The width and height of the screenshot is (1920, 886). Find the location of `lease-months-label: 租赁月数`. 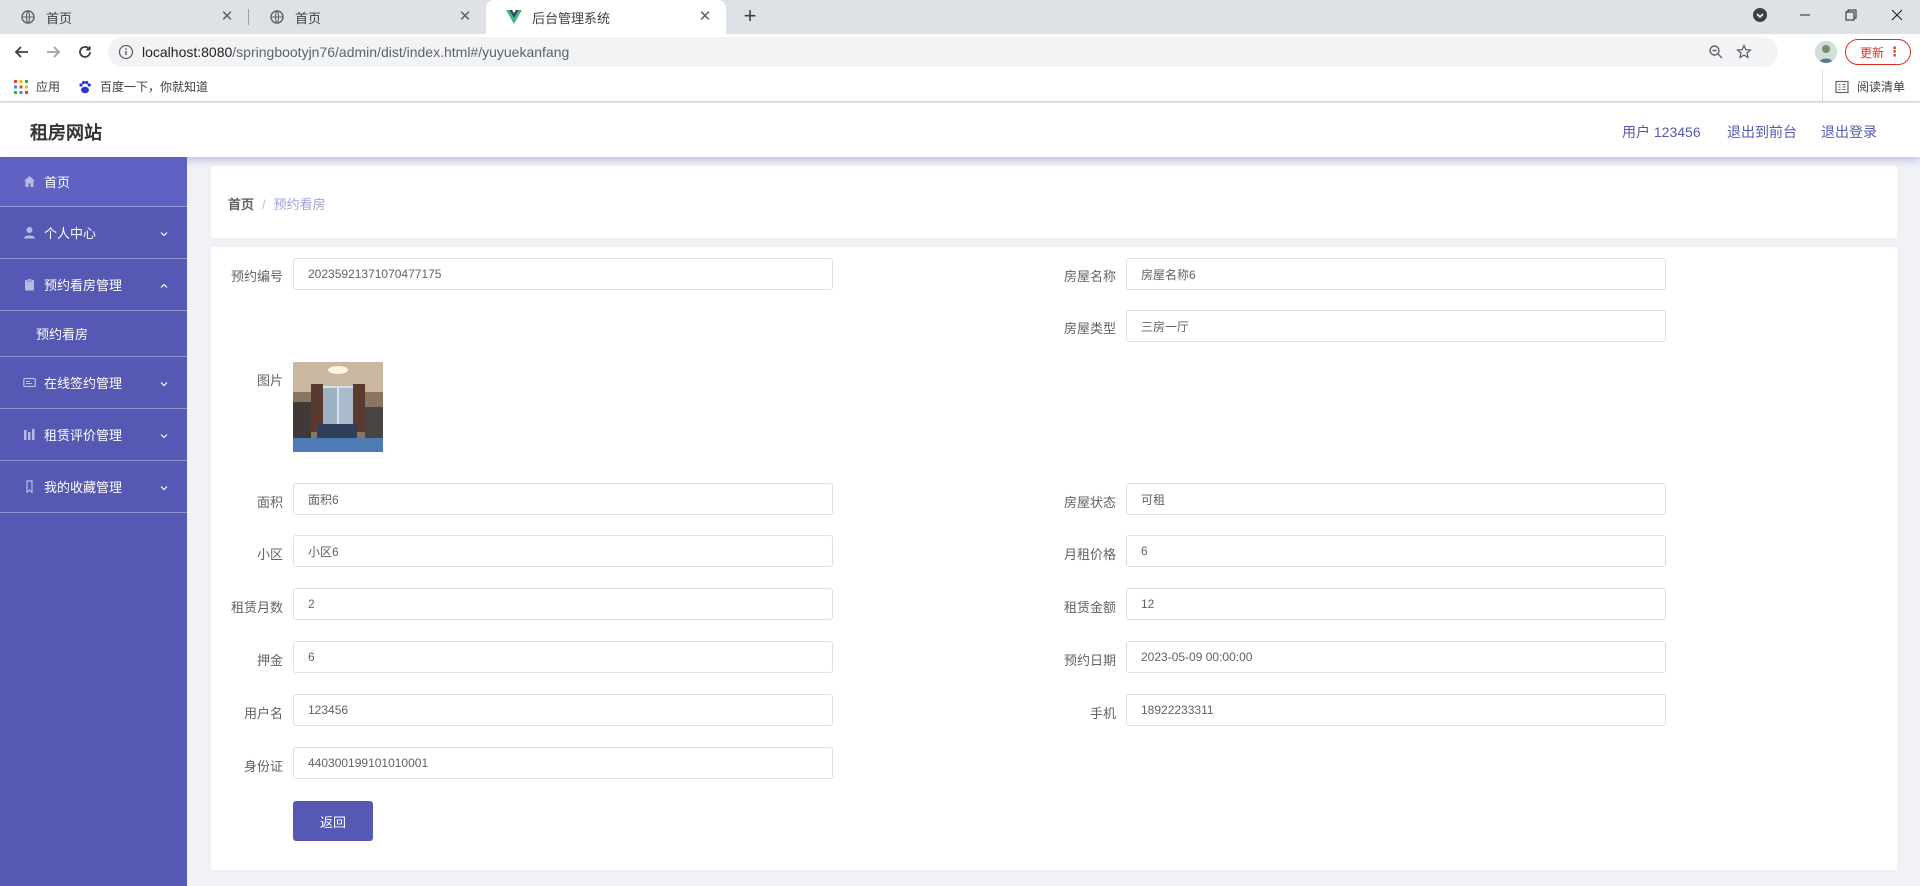

lease-months-label: 租赁月数 is located at coordinates (256, 607).